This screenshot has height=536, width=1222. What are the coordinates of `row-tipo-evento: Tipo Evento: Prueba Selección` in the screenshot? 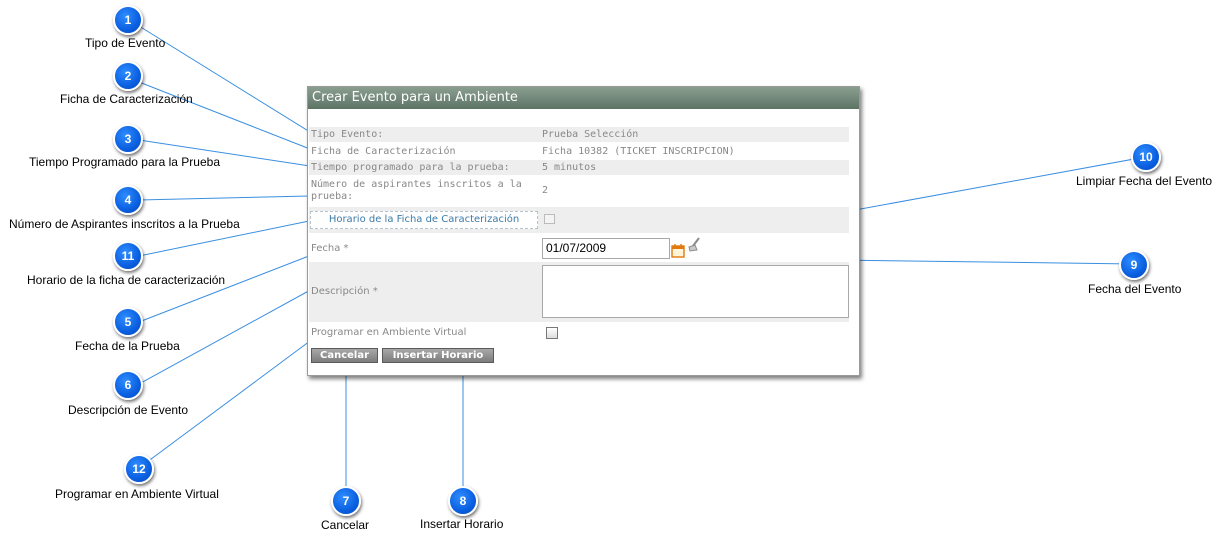 It's located at (579, 134).